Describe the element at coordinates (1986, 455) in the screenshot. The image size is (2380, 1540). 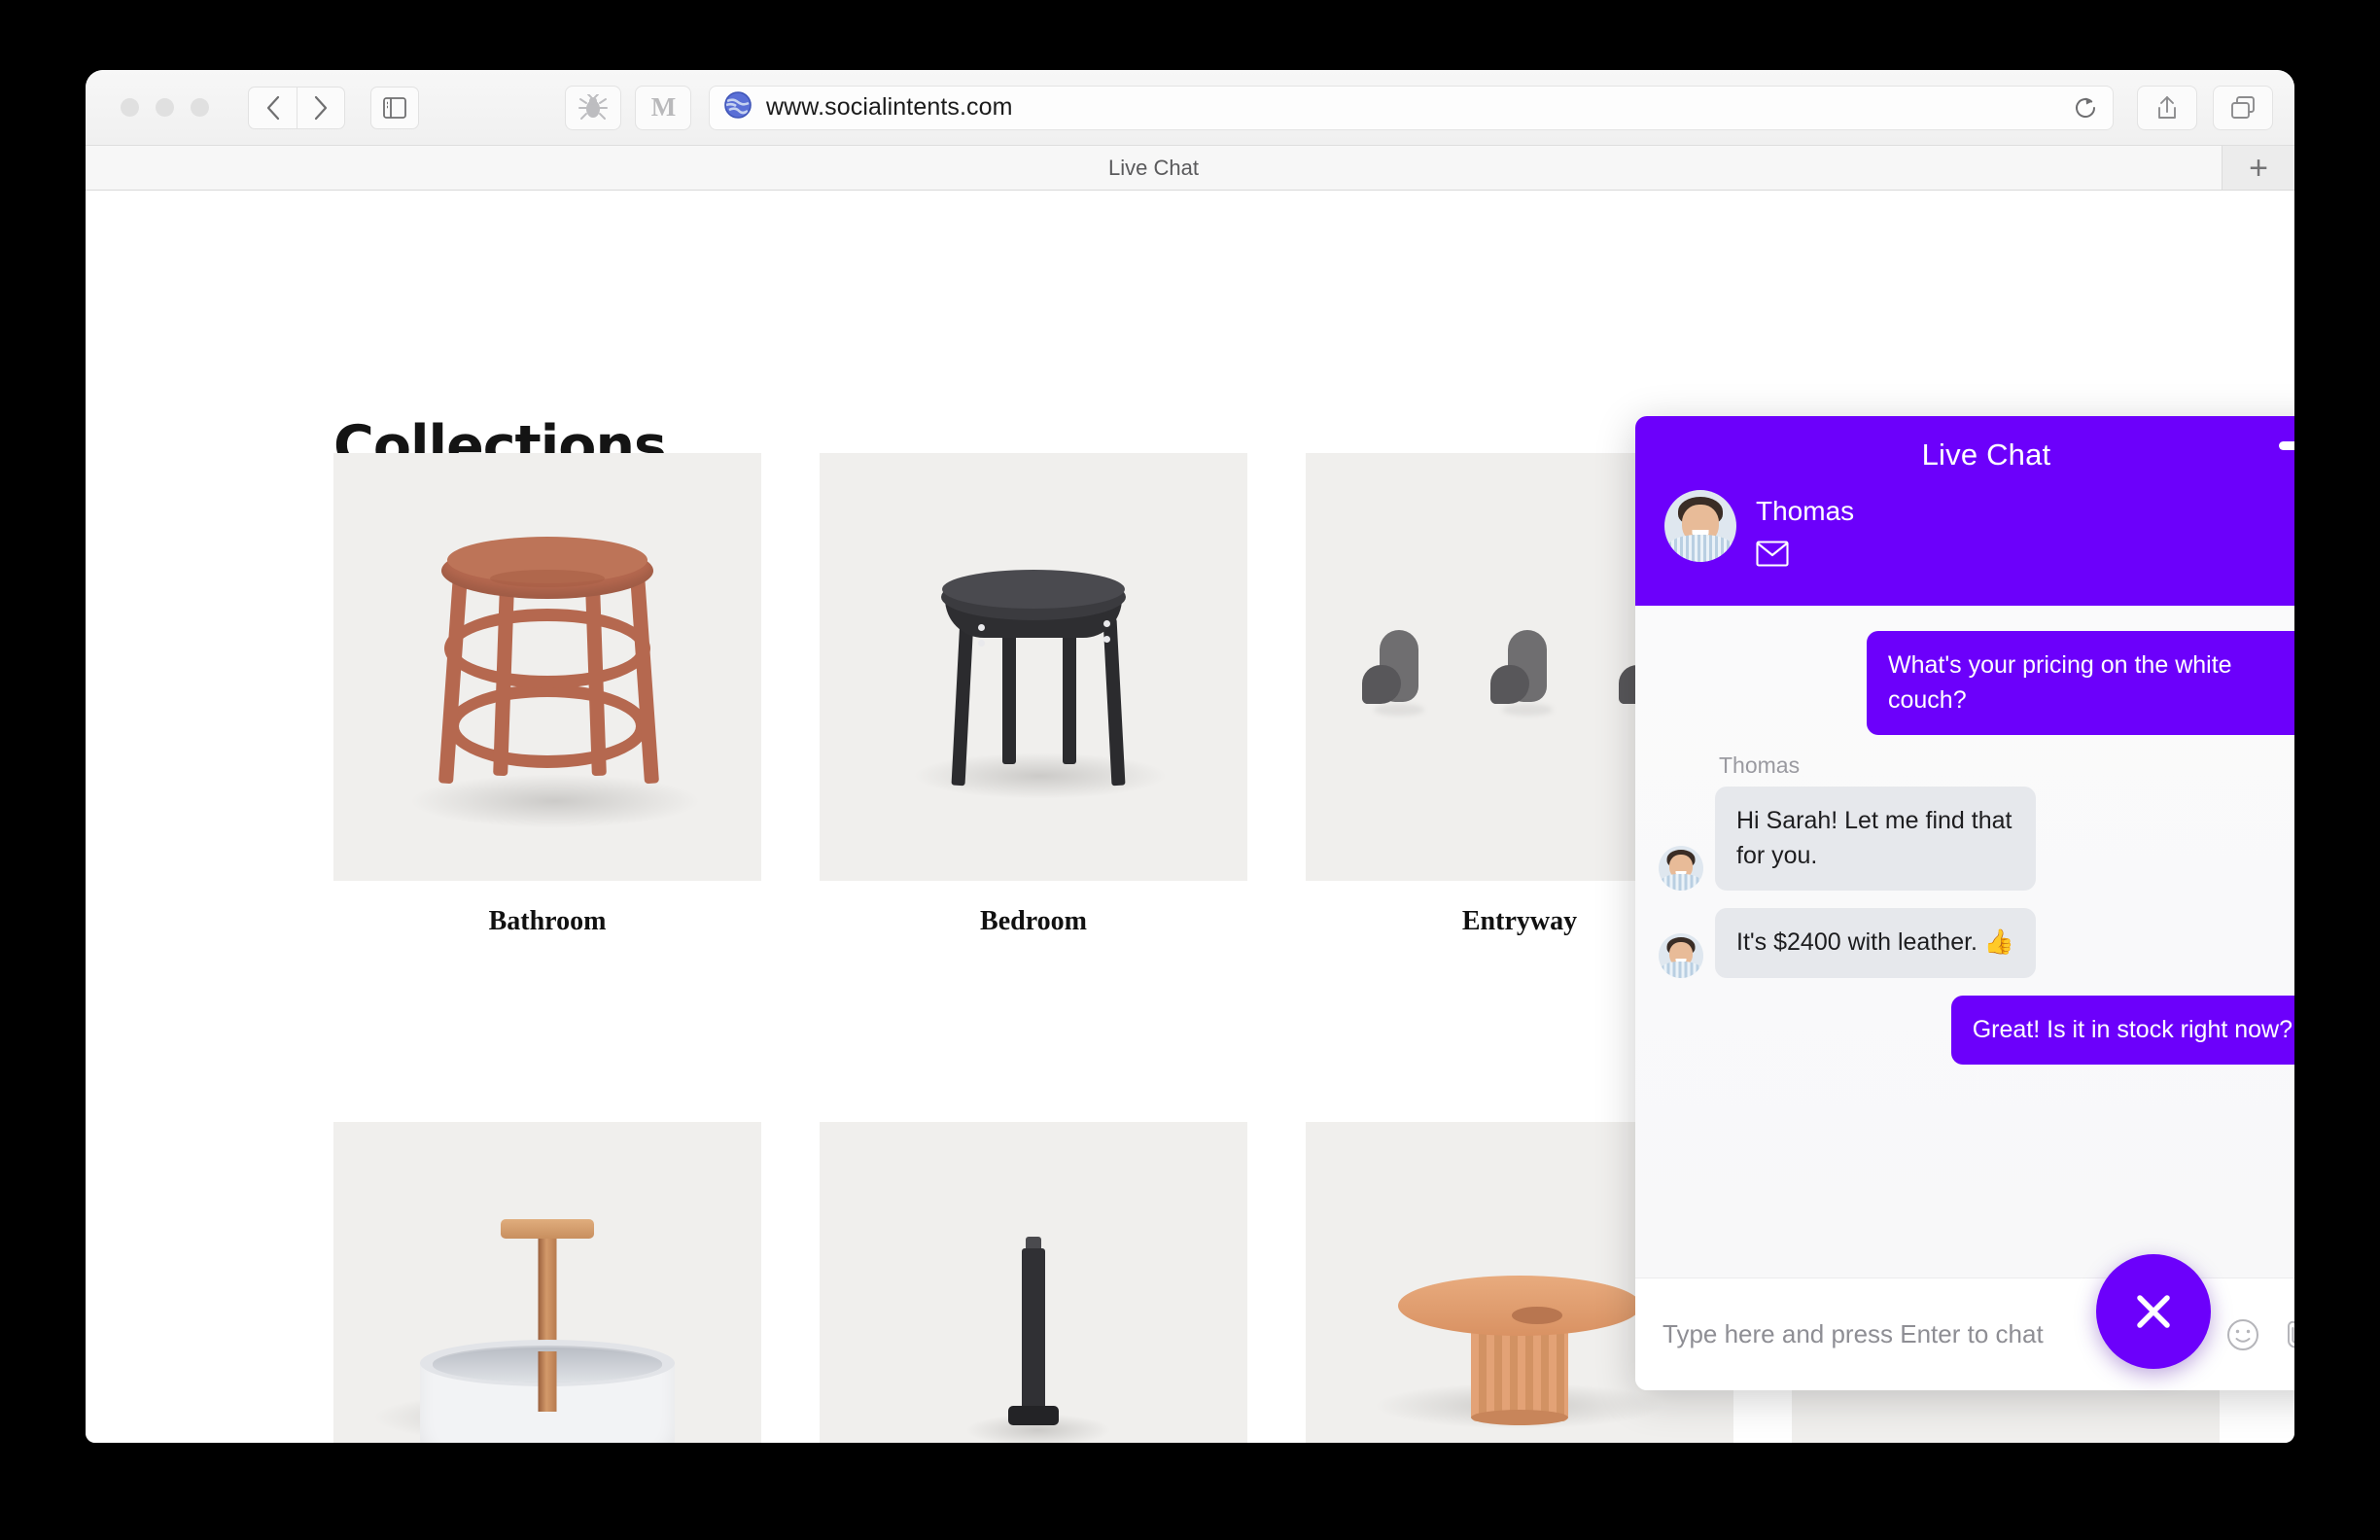
I see `chat-title: Live Chat` at that location.